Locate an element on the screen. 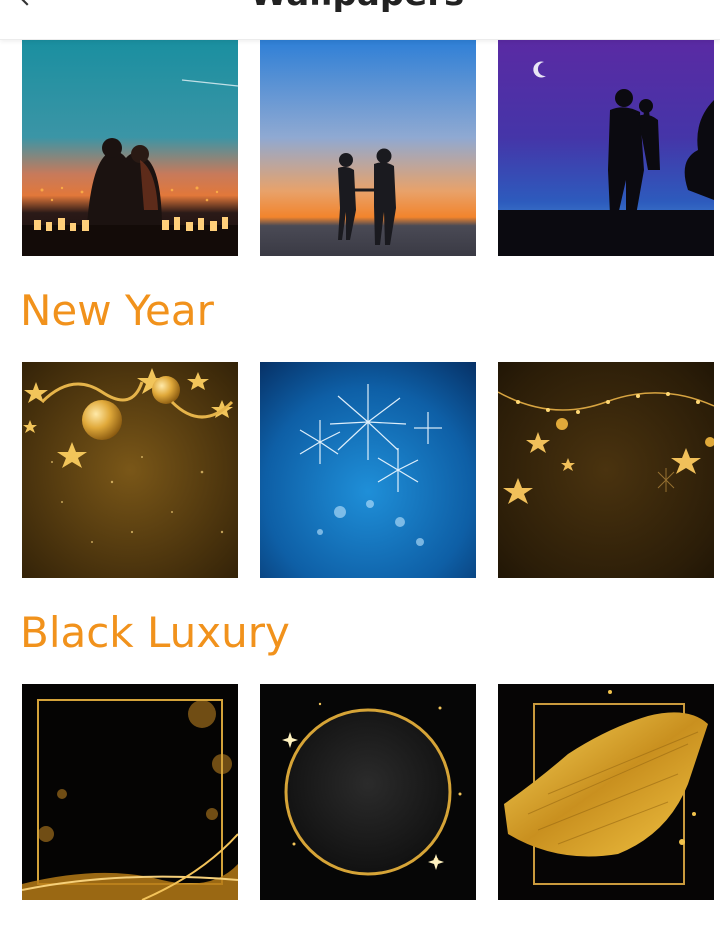 The height and width of the screenshot is (927, 720). wallpaper-gold-ornaments is located at coordinates (130, 470).